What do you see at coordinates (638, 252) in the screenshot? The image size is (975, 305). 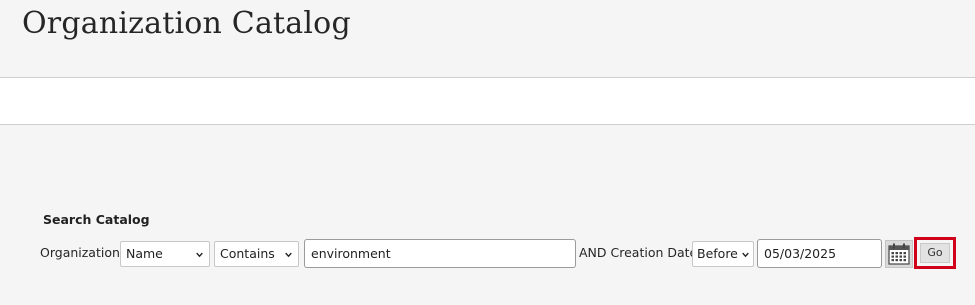 I see `creation-date-label: AND Creation Date` at bounding box center [638, 252].